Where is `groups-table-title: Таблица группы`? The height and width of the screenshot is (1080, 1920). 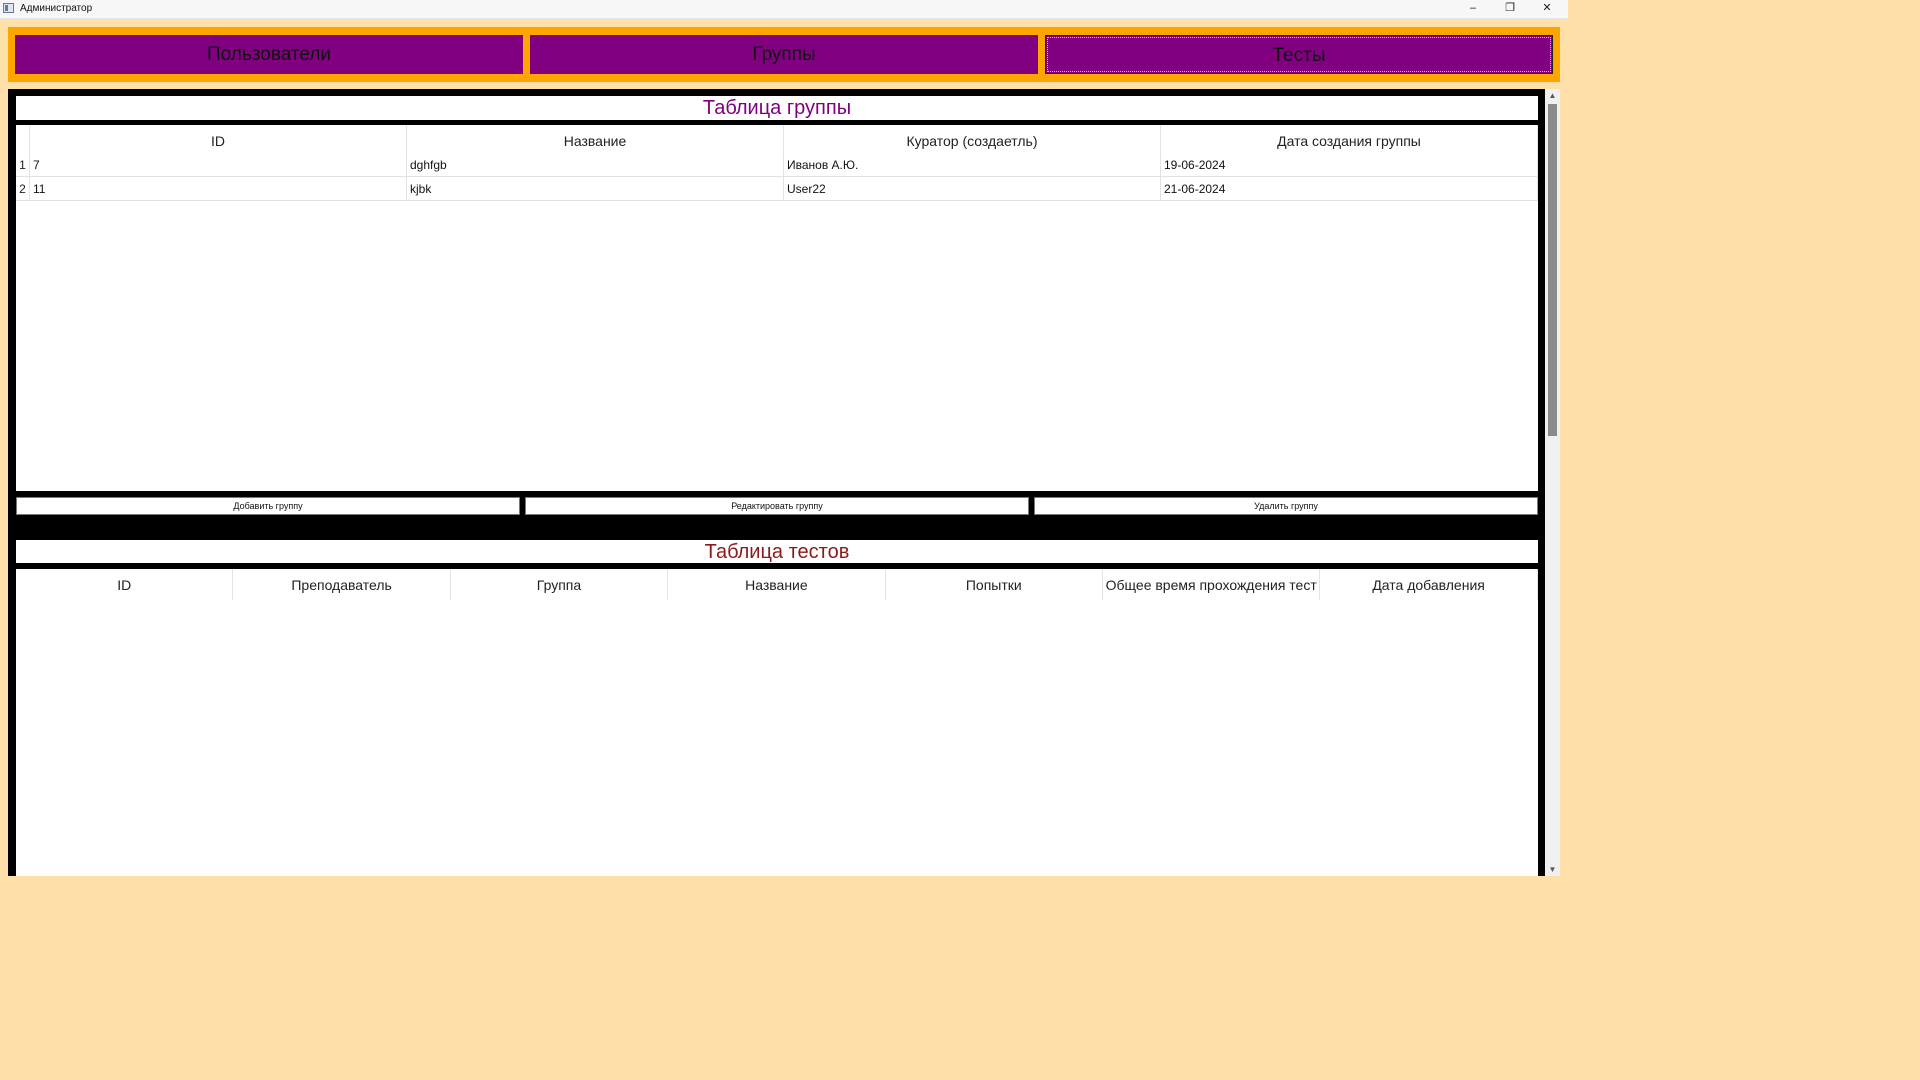
groups-table-title: Таблица группы is located at coordinates (777, 108).